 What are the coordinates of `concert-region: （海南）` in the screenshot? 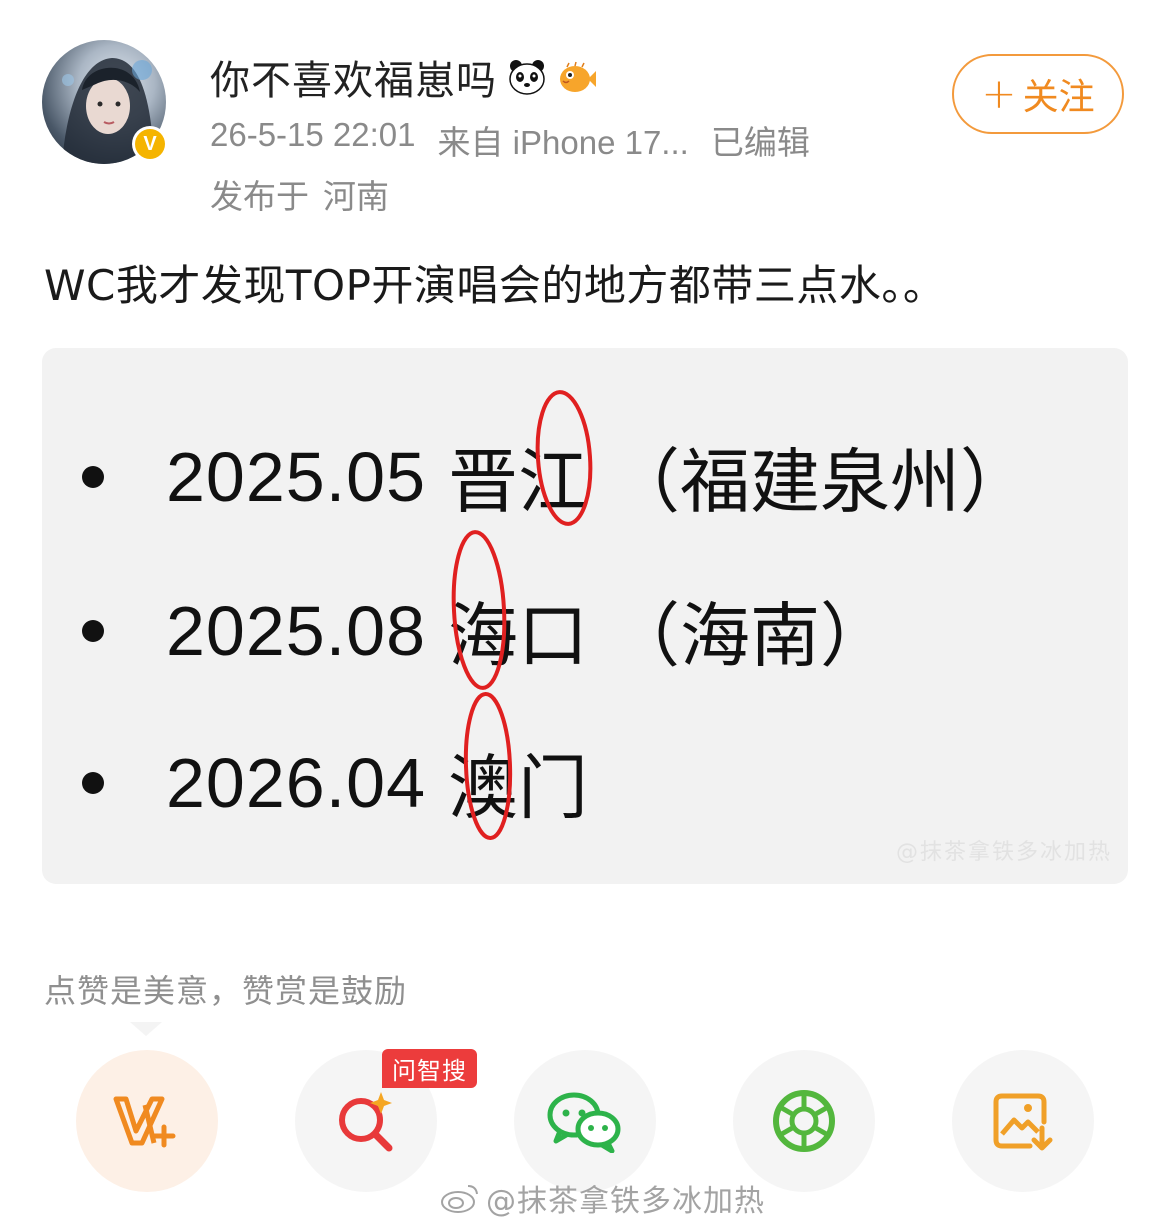 It's located at (750, 636).